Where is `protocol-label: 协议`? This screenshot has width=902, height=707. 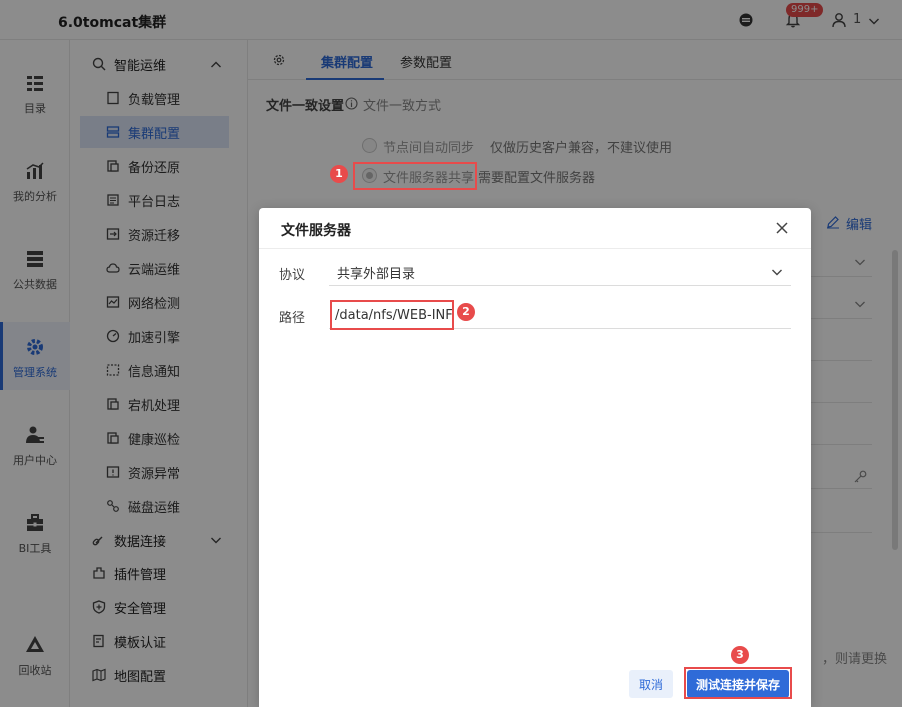 protocol-label: 协议 is located at coordinates (292, 275).